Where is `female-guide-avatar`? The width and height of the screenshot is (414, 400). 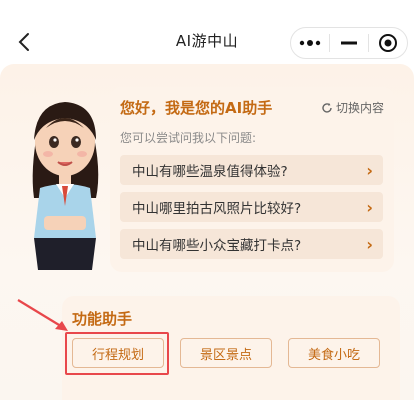
female-guide-avatar is located at coordinates (65, 186).